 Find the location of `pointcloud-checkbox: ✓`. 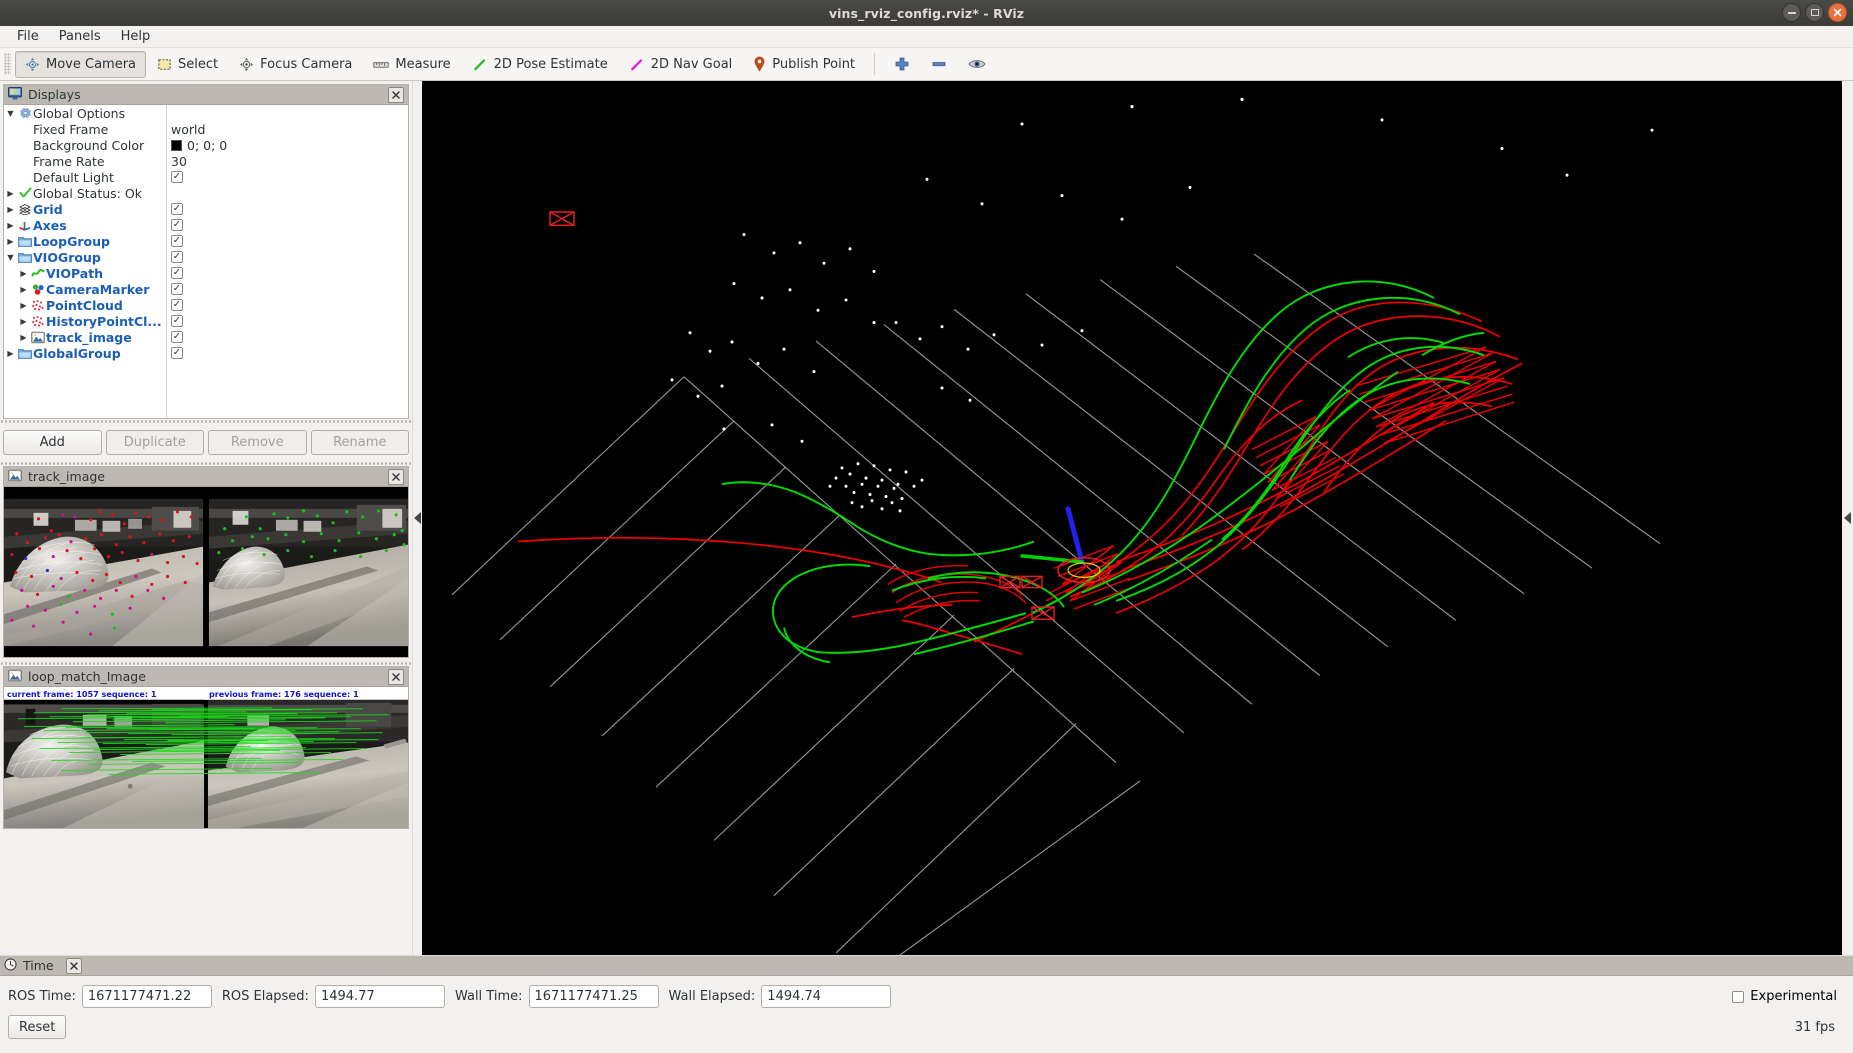

pointcloud-checkbox: ✓ is located at coordinates (177, 305).